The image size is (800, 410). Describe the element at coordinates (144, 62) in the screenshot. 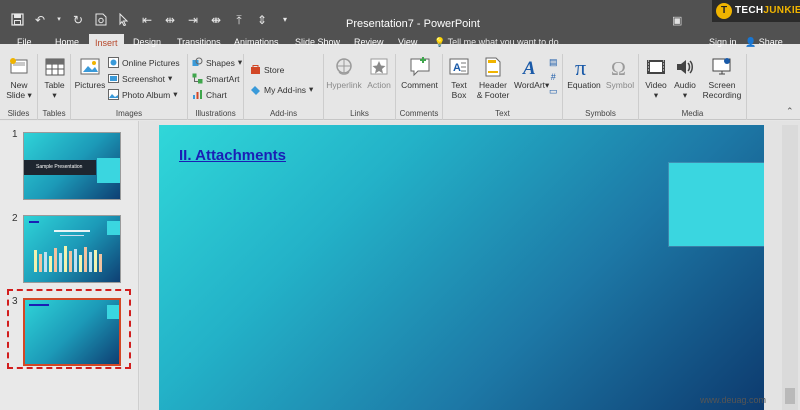

I see `online-pictures-button: Online Pictures` at that location.